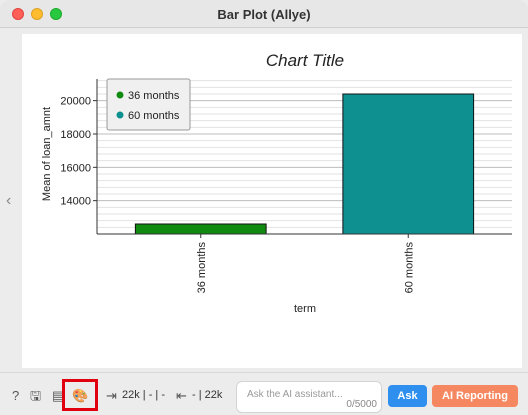 This screenshot has width=528, height=415. Describe the element at coordinates (154, 116) in the screenshot. I see `legend-label-60-months: 60 months` at that location.